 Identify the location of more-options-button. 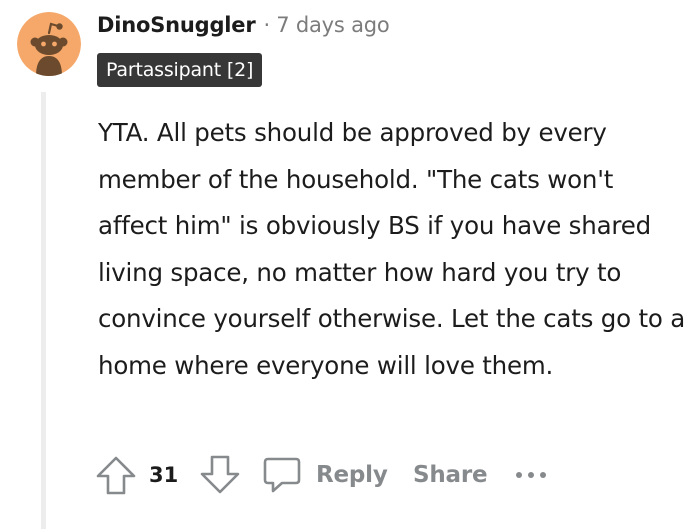
(531, 475).